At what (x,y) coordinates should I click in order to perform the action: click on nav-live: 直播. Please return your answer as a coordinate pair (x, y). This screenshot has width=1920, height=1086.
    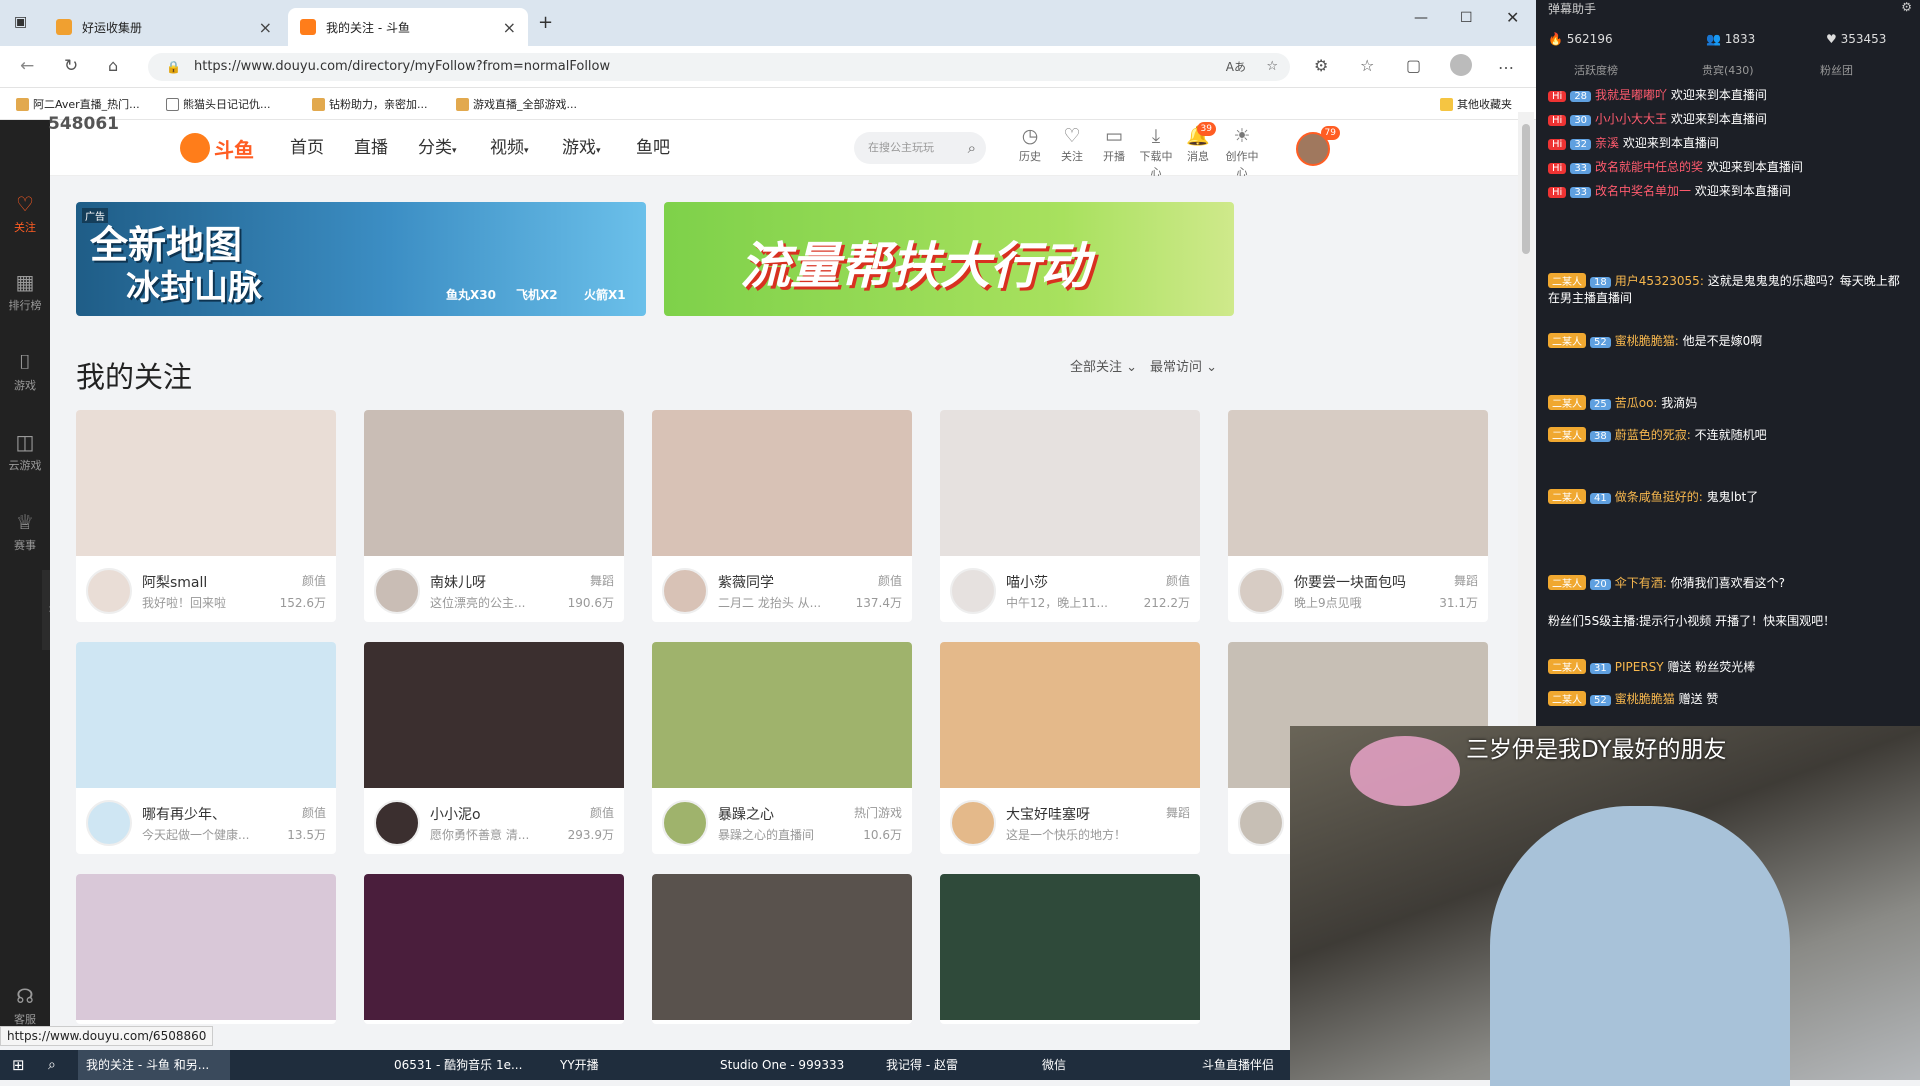
    Looking at the image, I should click on (371, 148).